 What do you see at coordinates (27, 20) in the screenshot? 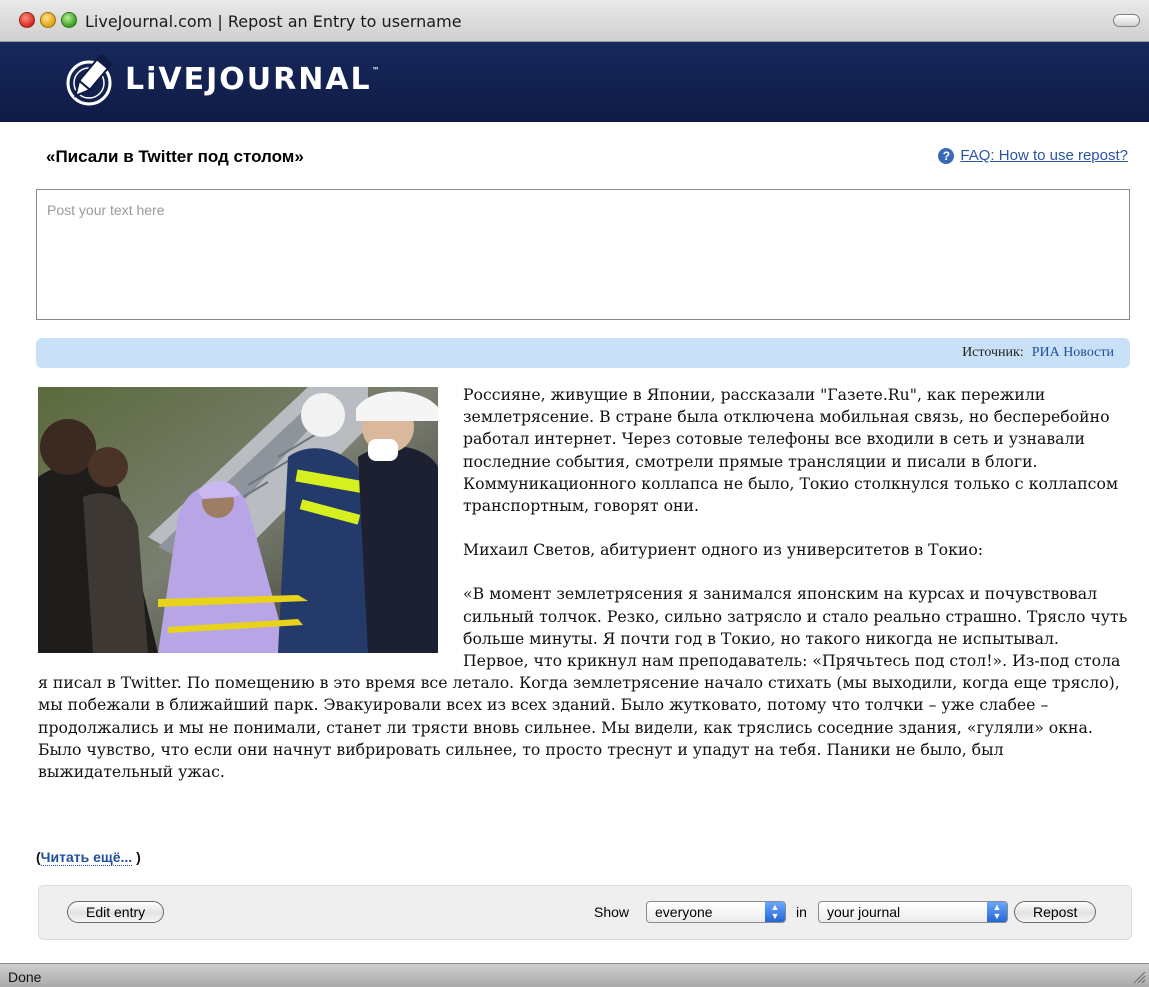
I see `close-window-button` at bounding box center [27, 20].